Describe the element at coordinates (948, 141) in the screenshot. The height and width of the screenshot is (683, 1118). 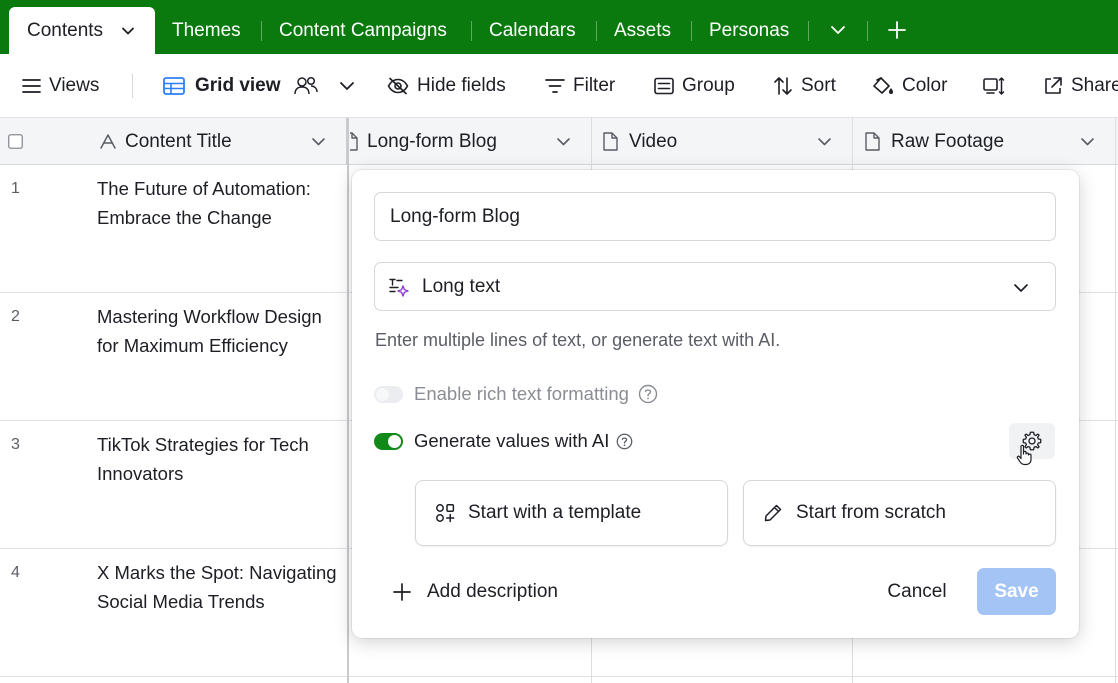
I see `column-title: Raw Footage` at that location.